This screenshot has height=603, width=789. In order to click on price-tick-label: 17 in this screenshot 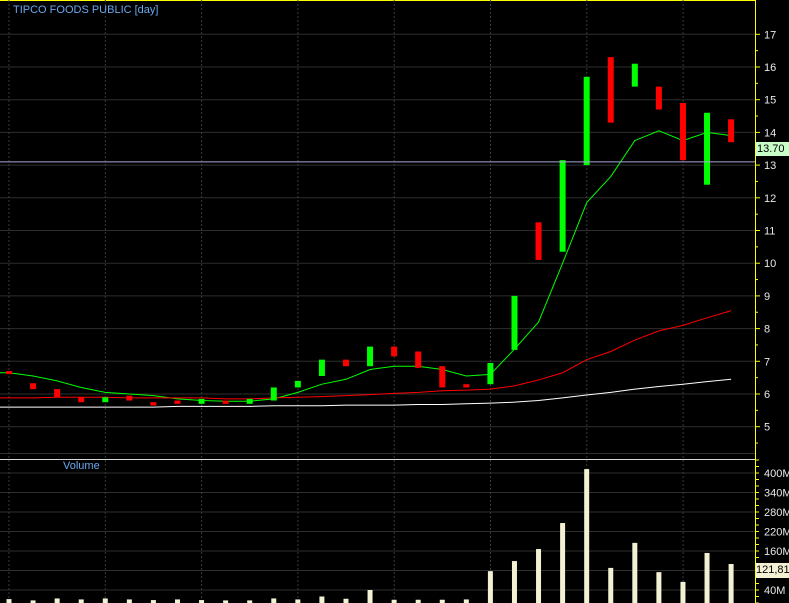, I will do `click(770, 35)`.